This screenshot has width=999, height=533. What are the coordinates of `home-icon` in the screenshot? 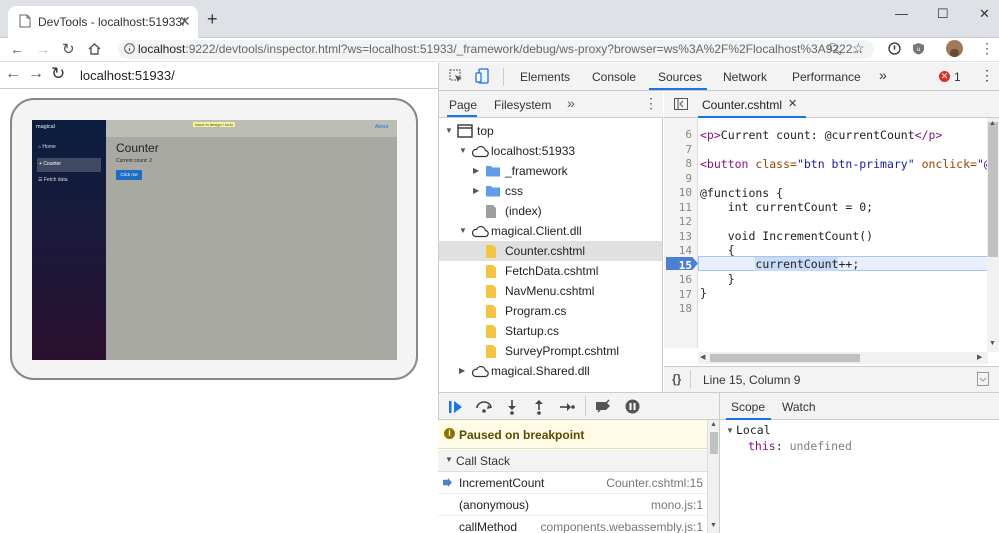 It's located at (94, 49).